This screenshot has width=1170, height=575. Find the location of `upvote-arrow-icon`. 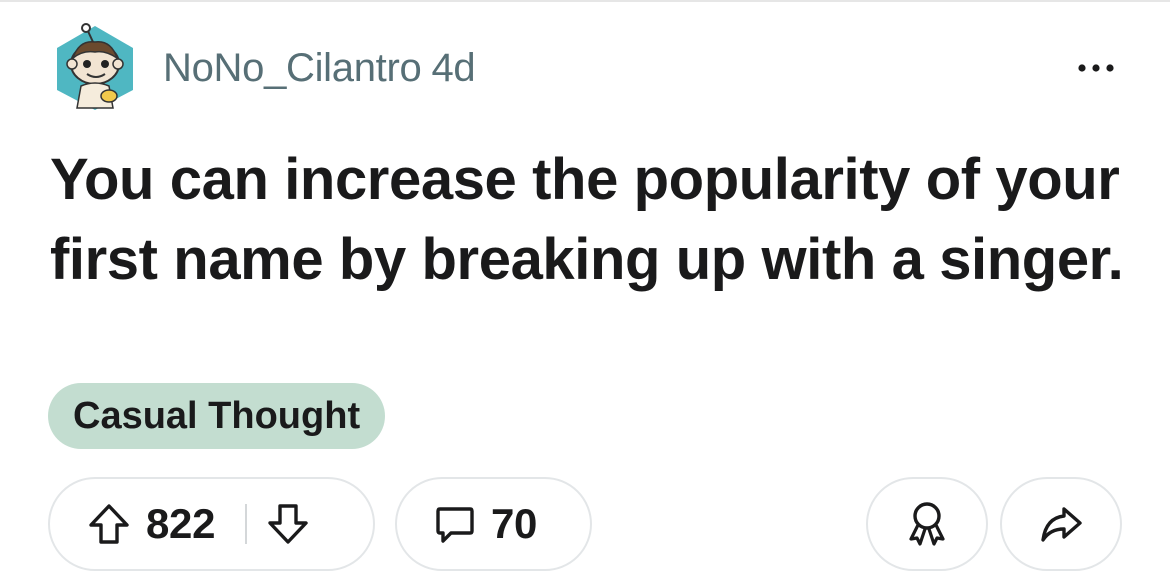

upvote-arrow-icon is located at coordinates (109, 524).